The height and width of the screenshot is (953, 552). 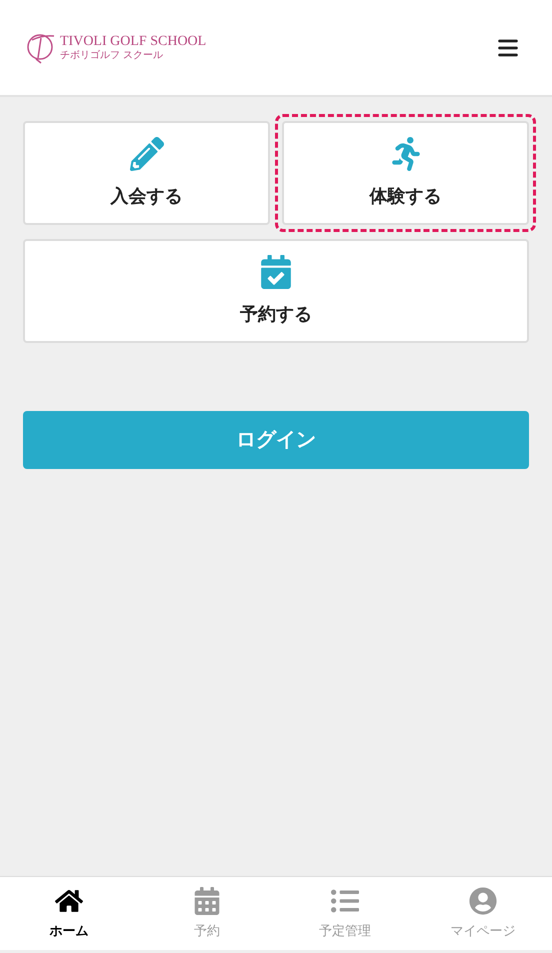 What do you see at coordinates (276, 271) in the screenshot?
I see `calendar-check-icon` at bounding box center [276, 271].